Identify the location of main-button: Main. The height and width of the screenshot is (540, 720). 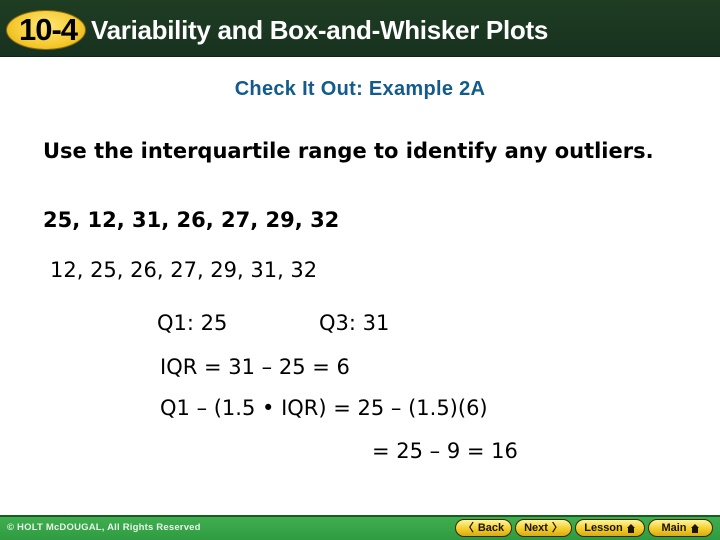
(680, 528).